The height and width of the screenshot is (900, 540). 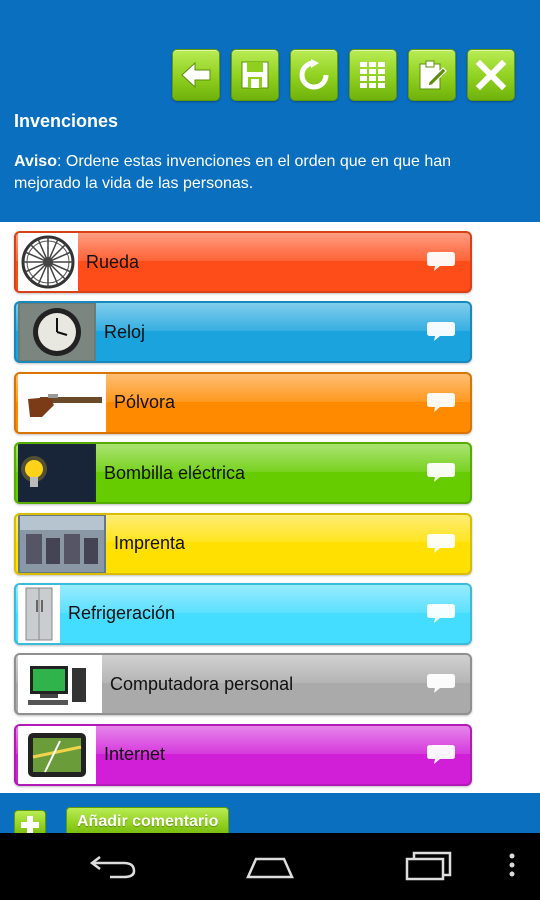 I want to click on list-item-bombilla: Bombilla eléctrica, so click(x=243, y=473).